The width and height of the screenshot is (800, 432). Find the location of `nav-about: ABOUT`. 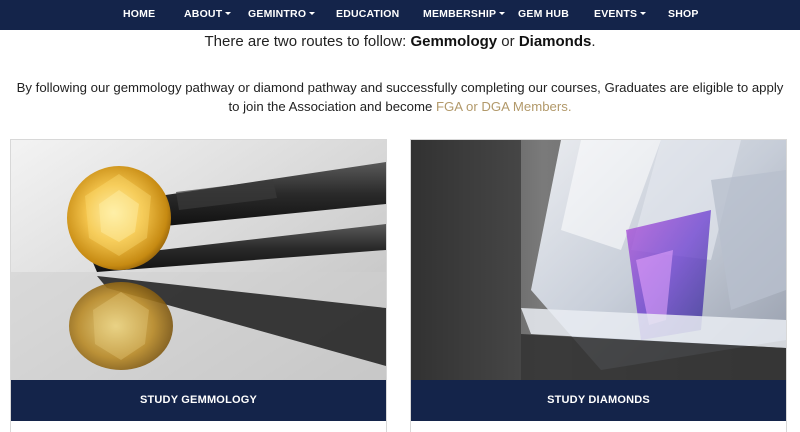

nav-about: ABOUT is located at coordinates (208, 15).